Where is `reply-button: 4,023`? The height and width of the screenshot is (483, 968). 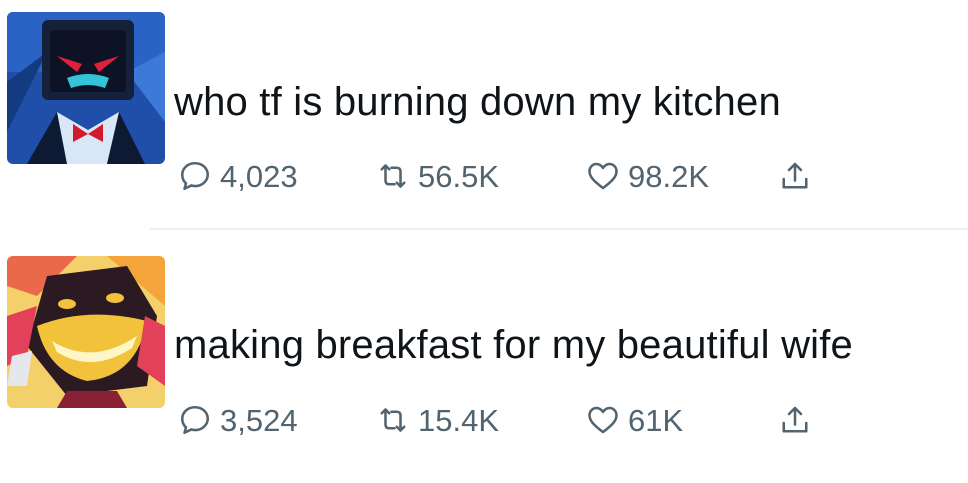
reply-button: 4,023 is located at coordinates (237, 176).